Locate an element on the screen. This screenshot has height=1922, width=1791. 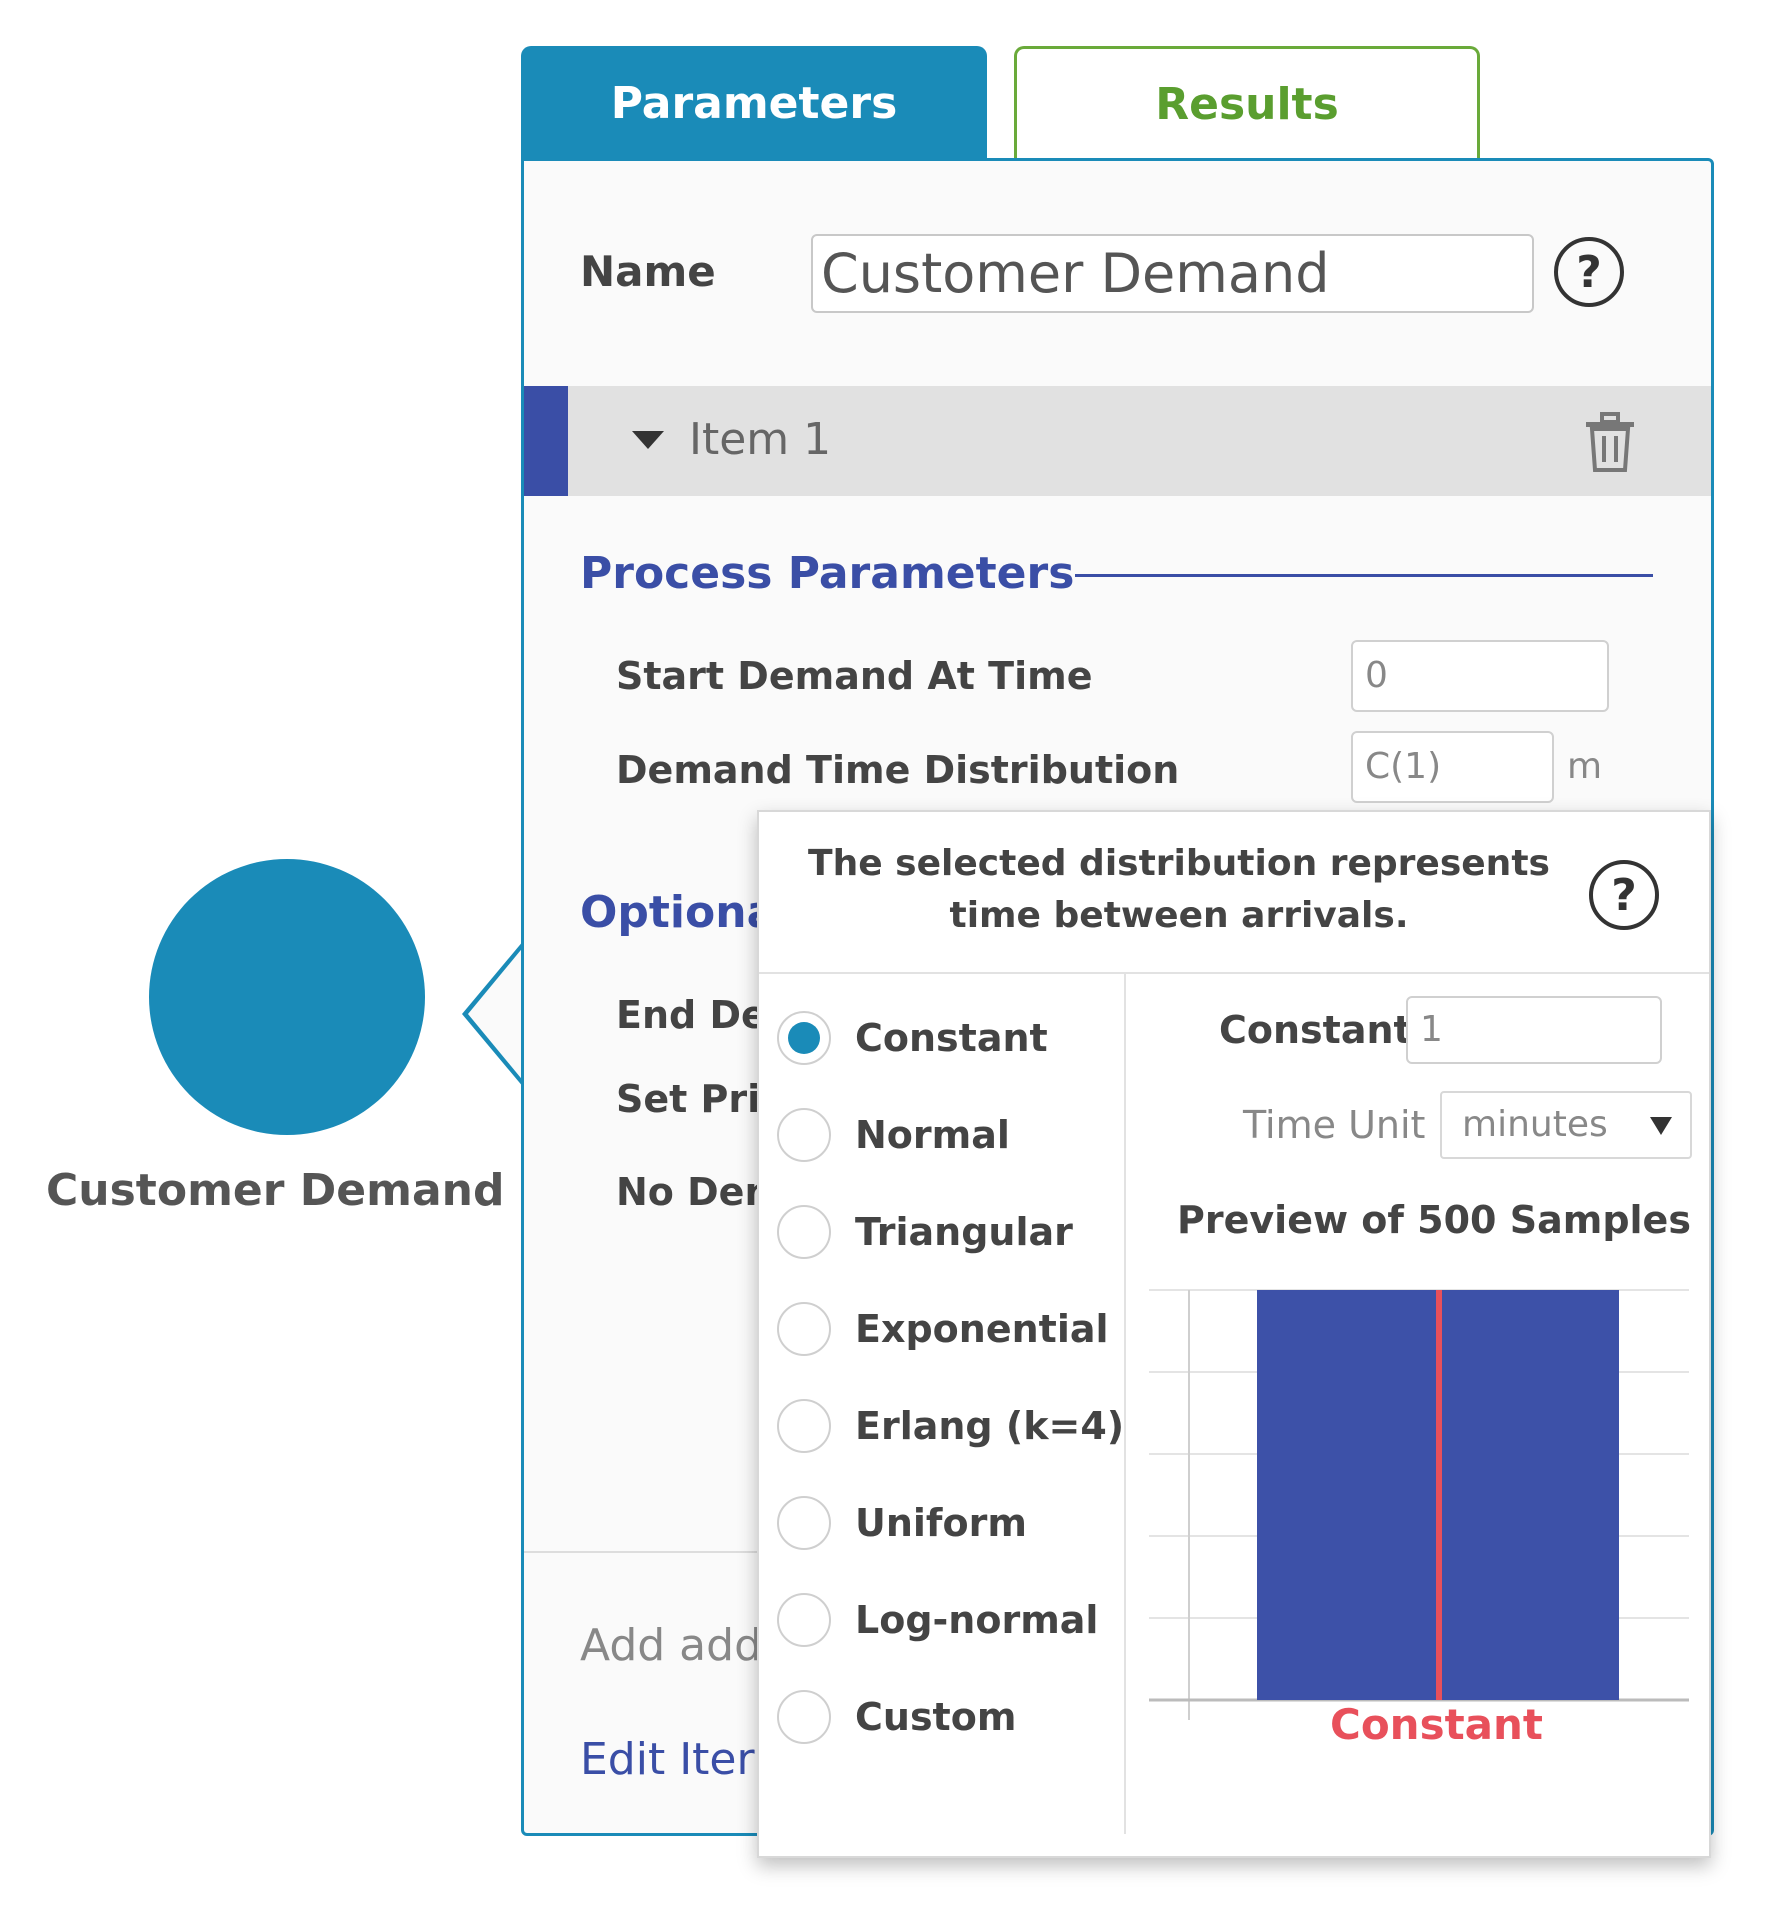
radio-uniform: Uniform is located at coordinates (902, 1523).